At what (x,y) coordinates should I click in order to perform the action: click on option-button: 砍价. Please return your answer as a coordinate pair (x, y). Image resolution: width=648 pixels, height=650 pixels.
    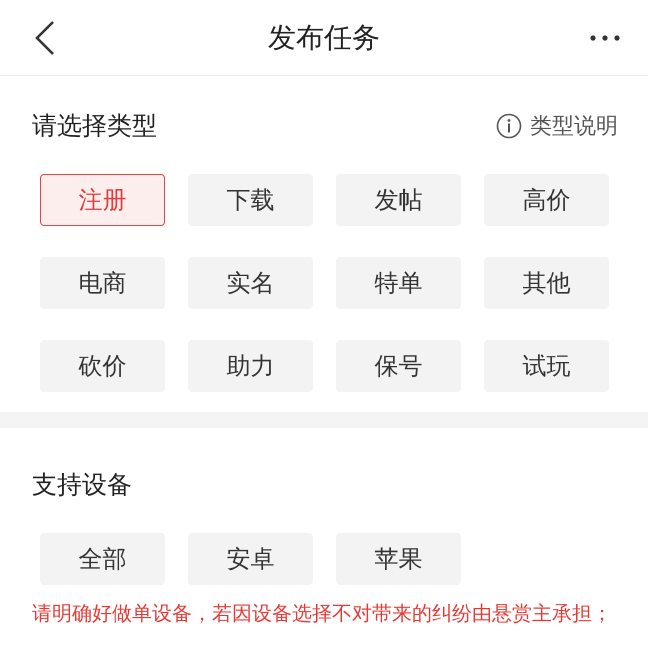
    Looking at the image, I should click on (102, 366).